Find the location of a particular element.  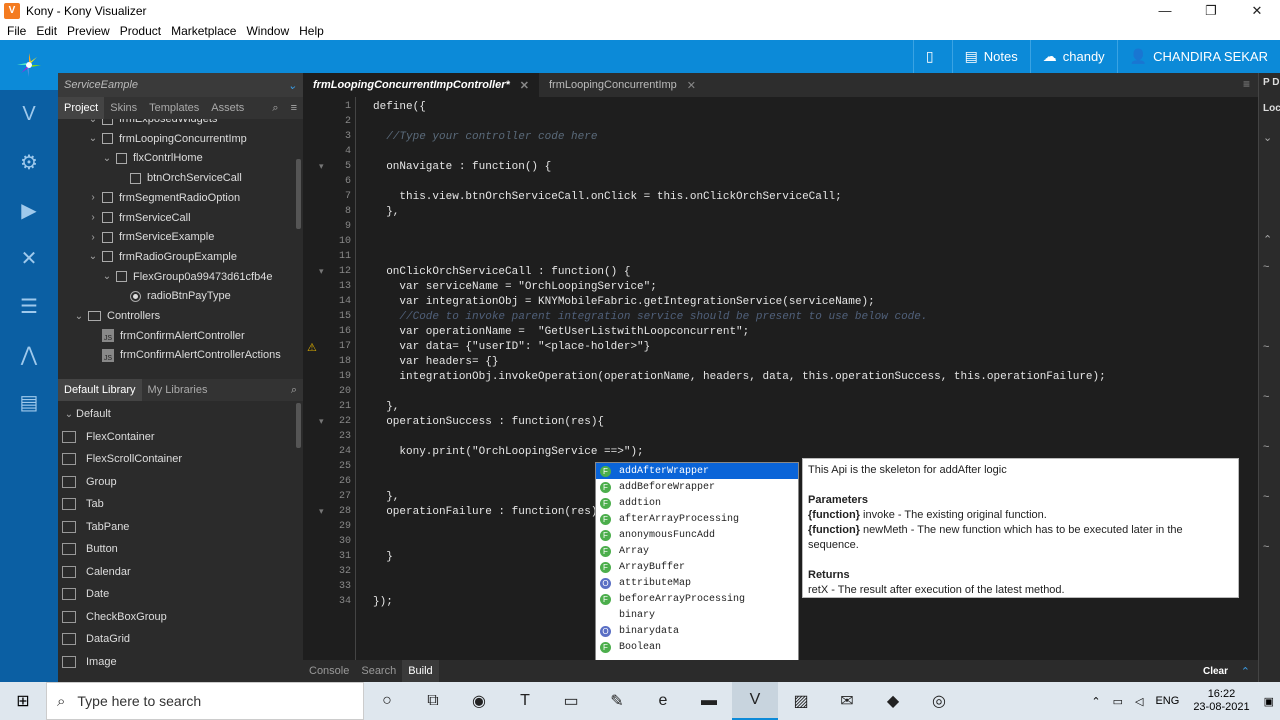

tab-assets: Assets is located at coordinates (227, 108).